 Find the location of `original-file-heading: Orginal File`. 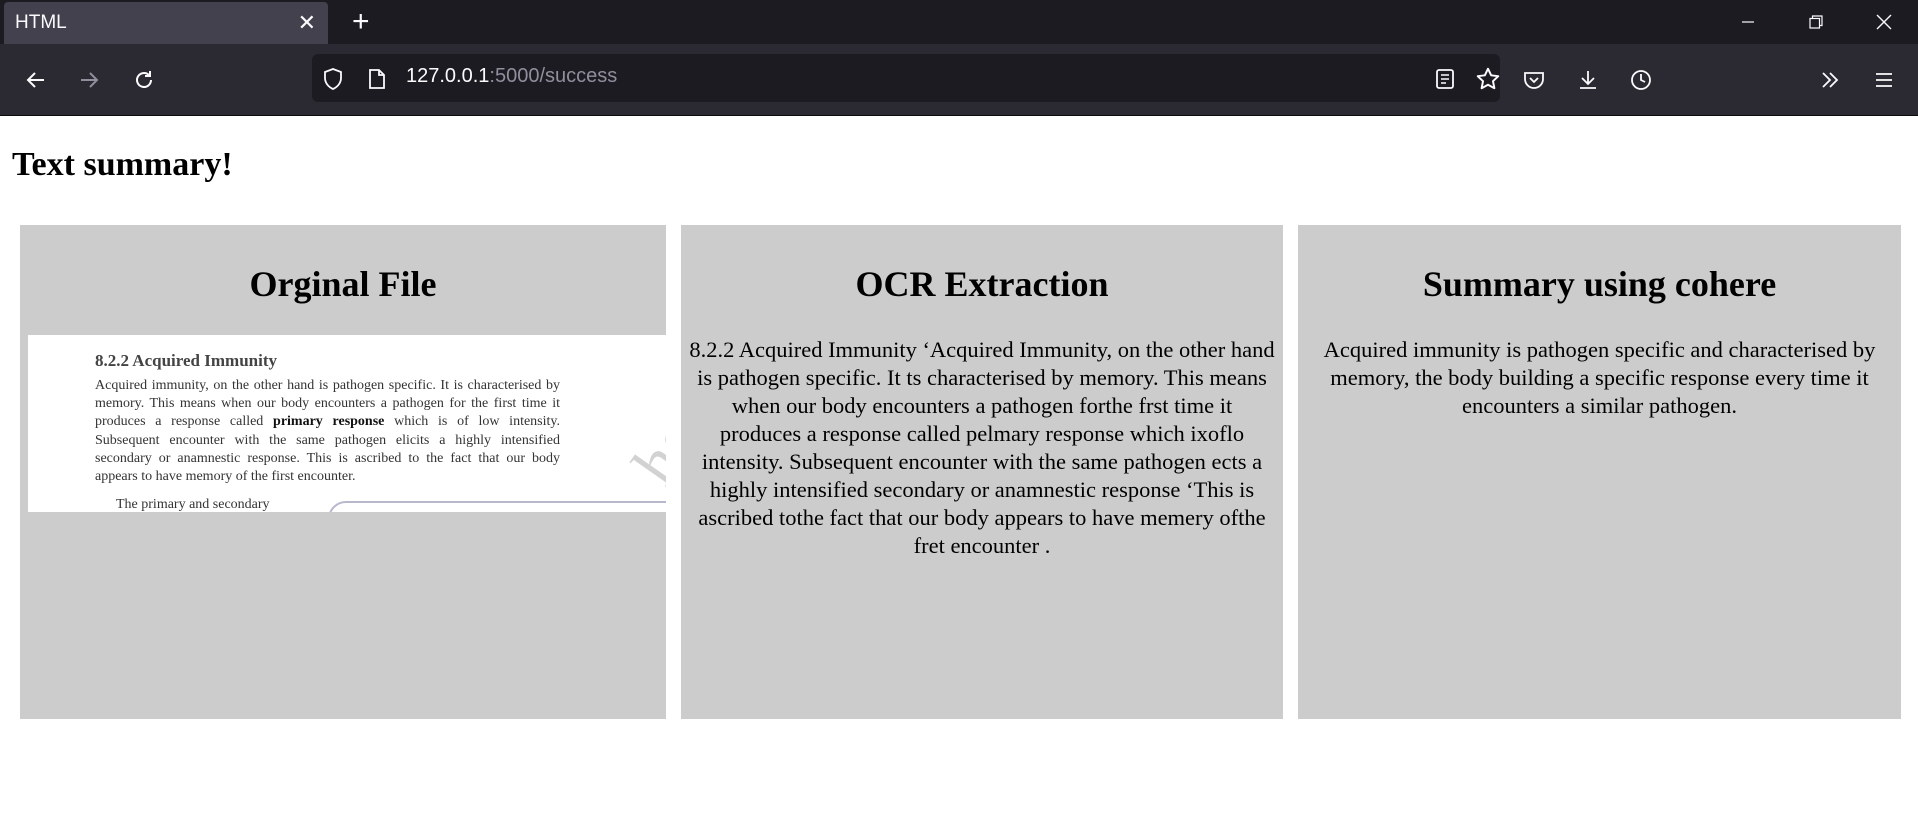

original-file-heading: Orginal File is located at coordinates (343, 284).